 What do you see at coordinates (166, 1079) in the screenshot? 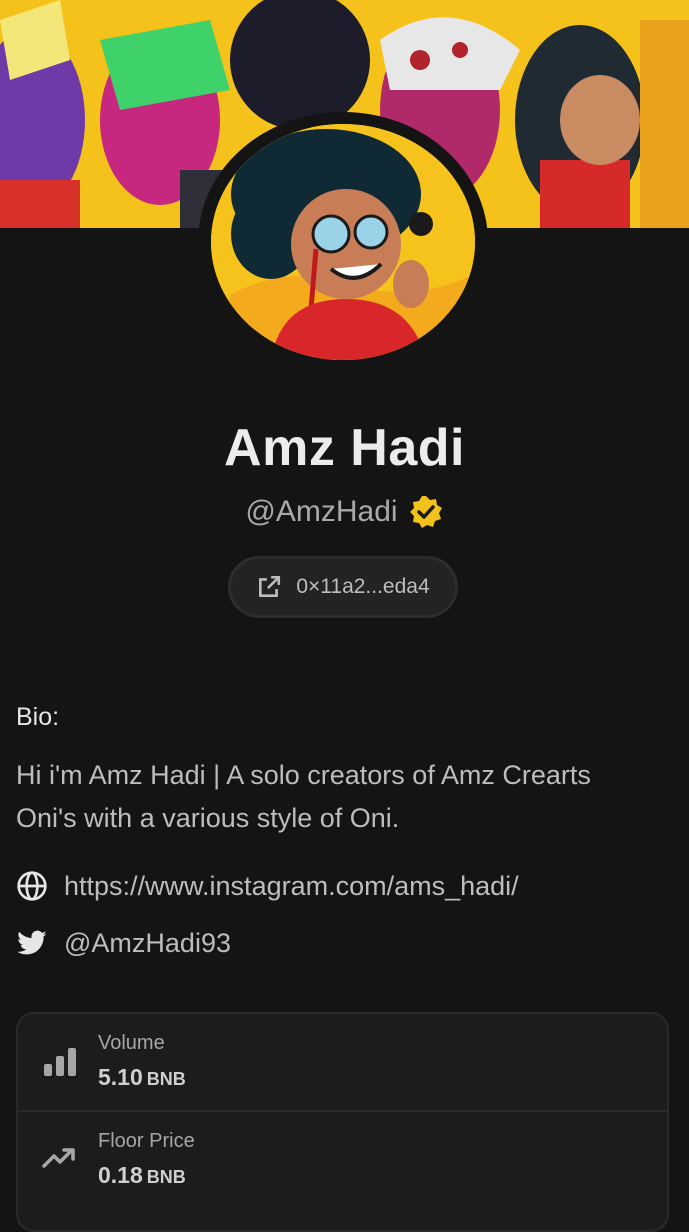
I see `stat-volume-unit: BNB` at bounding box center [166, 1079].